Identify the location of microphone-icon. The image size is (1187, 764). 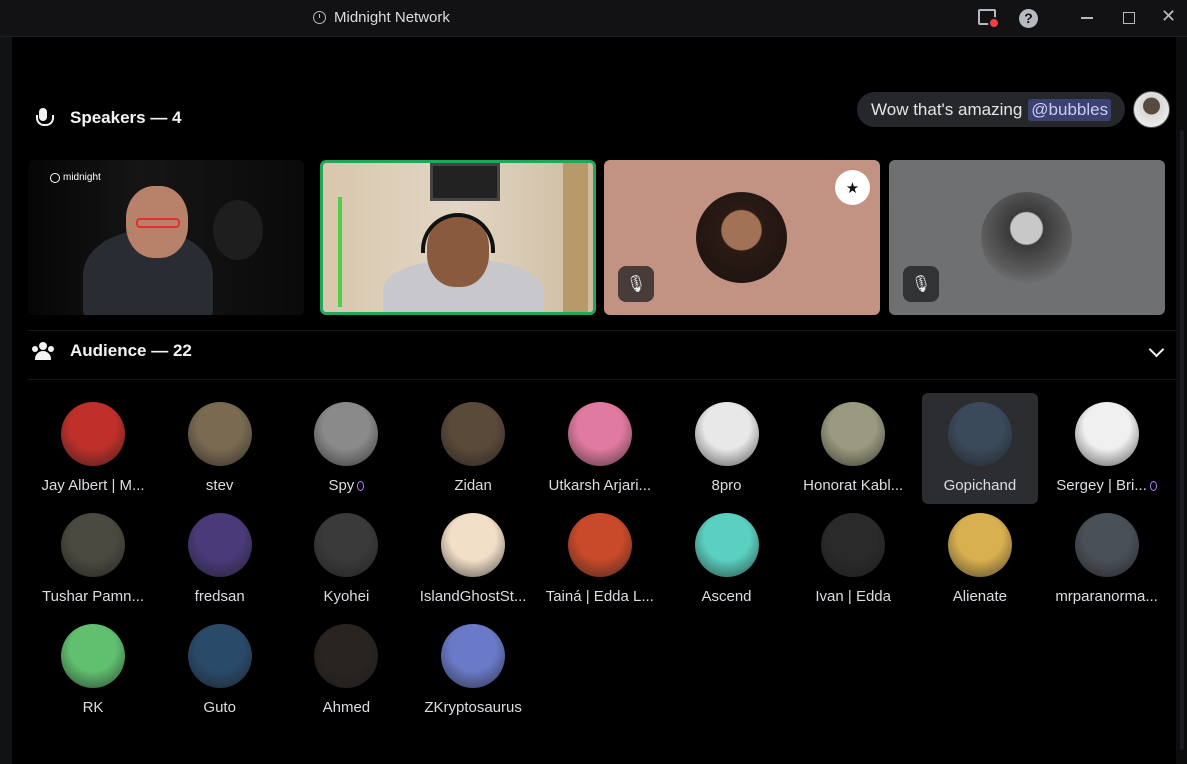
(45, 118).